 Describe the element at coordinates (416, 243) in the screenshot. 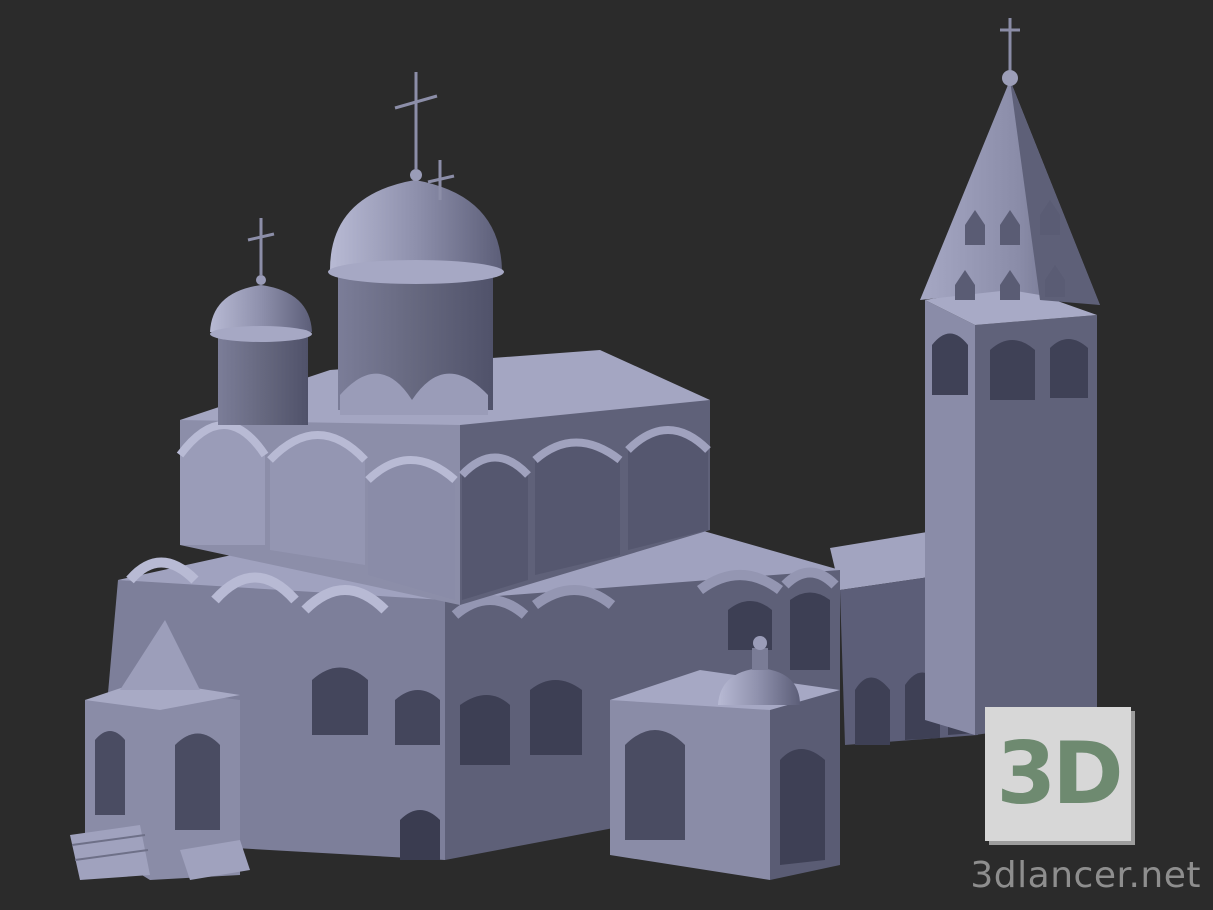

I see `main-dome` at that location.